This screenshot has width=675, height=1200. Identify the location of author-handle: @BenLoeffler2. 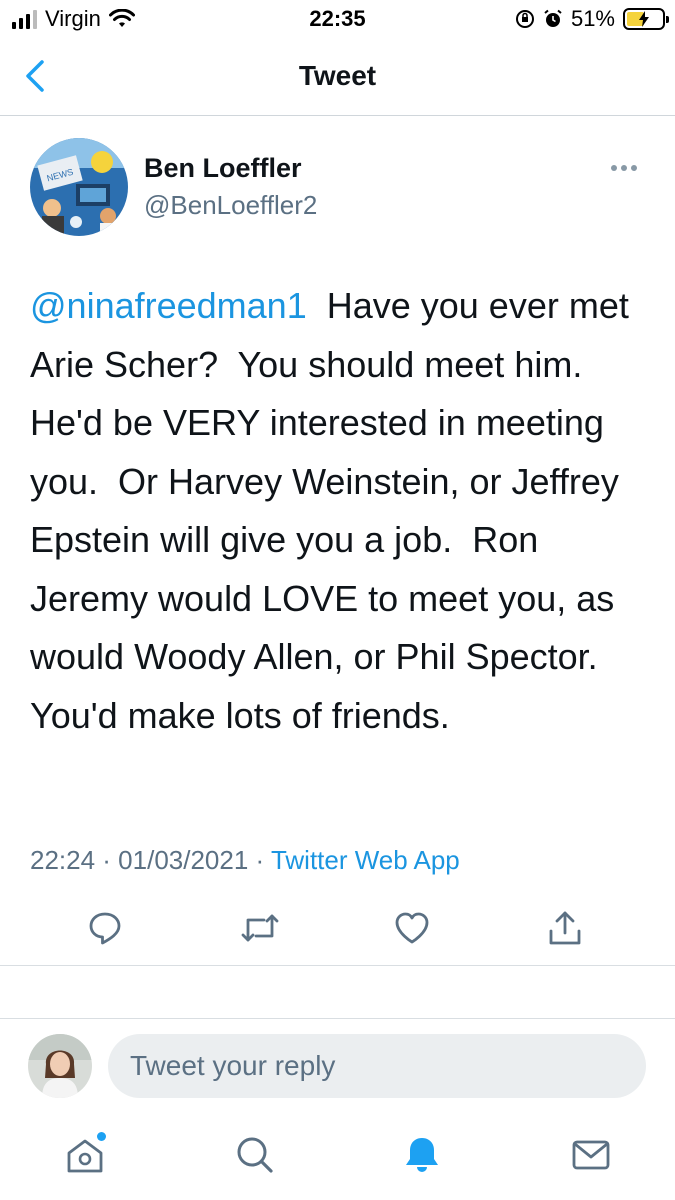
(230, 205).